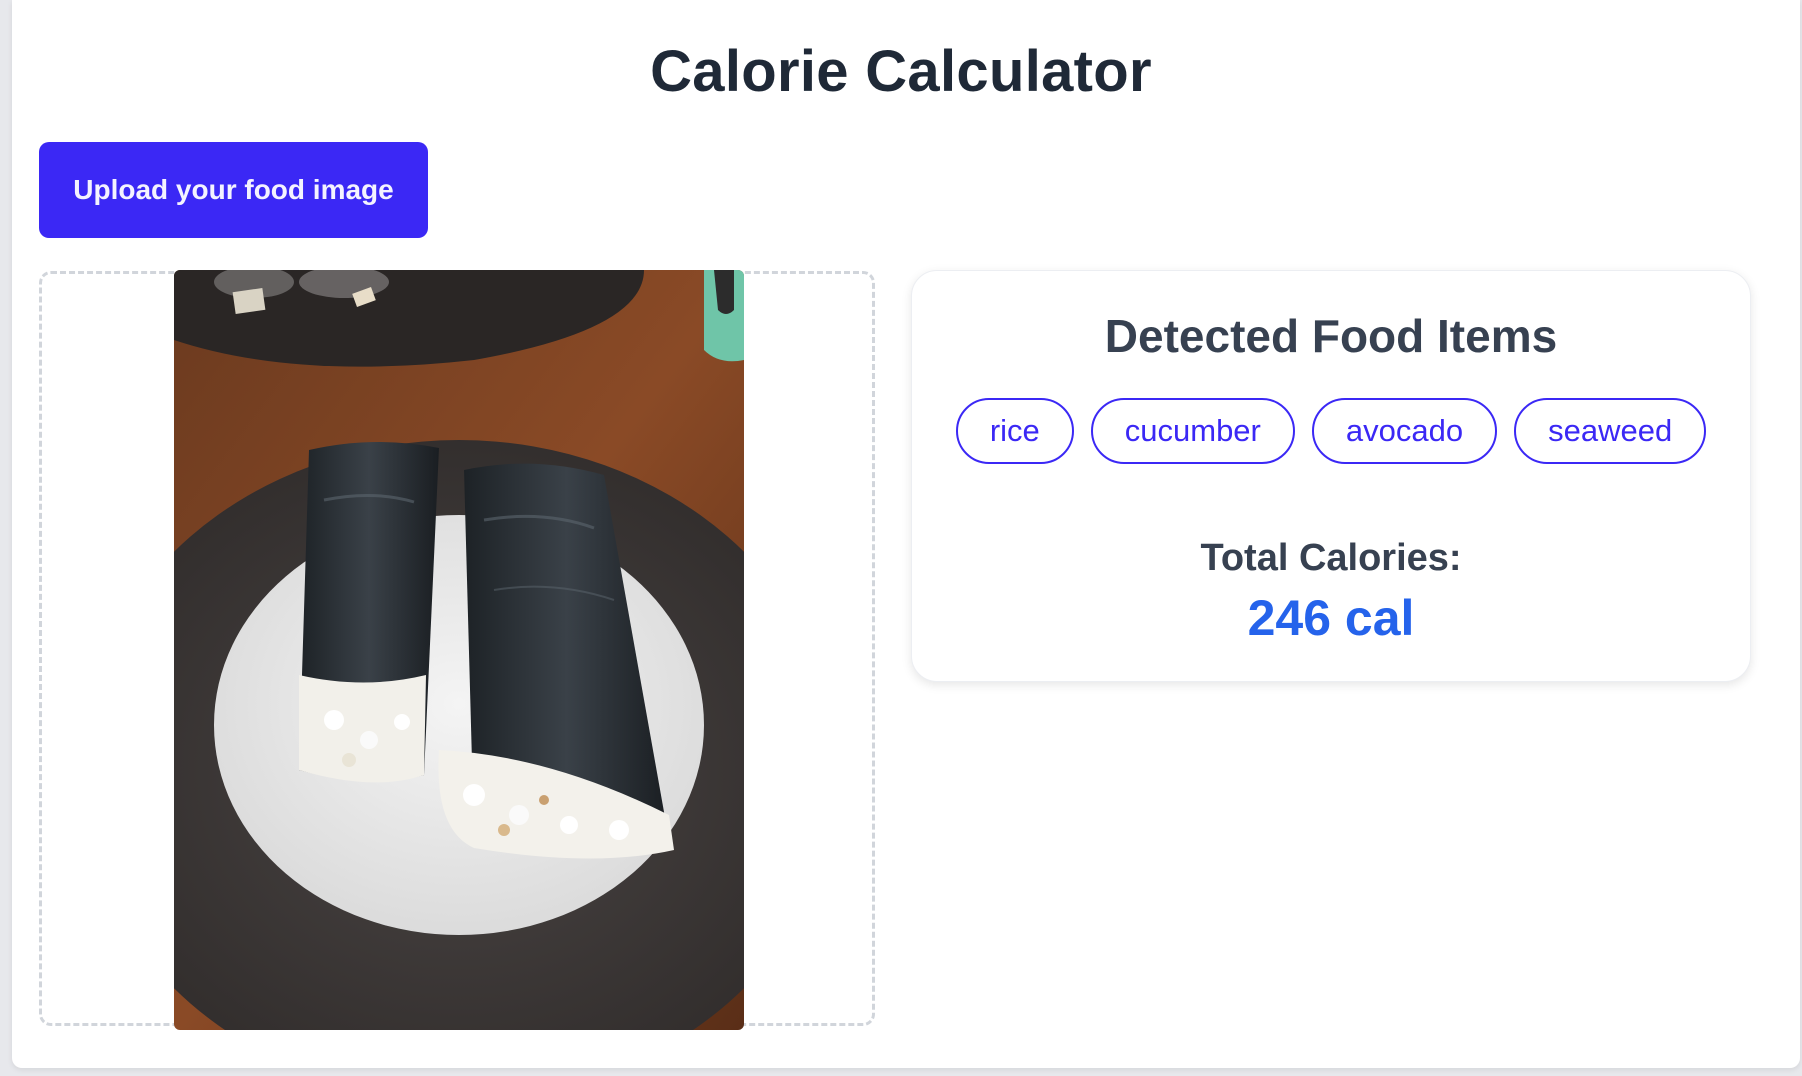 The image size is (1802, 1076). I want to click on food-tag-cucumber: cucumber, so click(1192, 431).